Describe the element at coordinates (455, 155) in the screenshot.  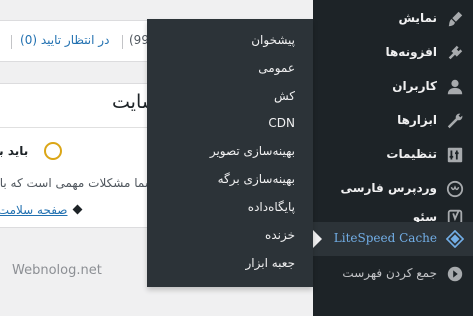
I see `settings-icon` at that location.